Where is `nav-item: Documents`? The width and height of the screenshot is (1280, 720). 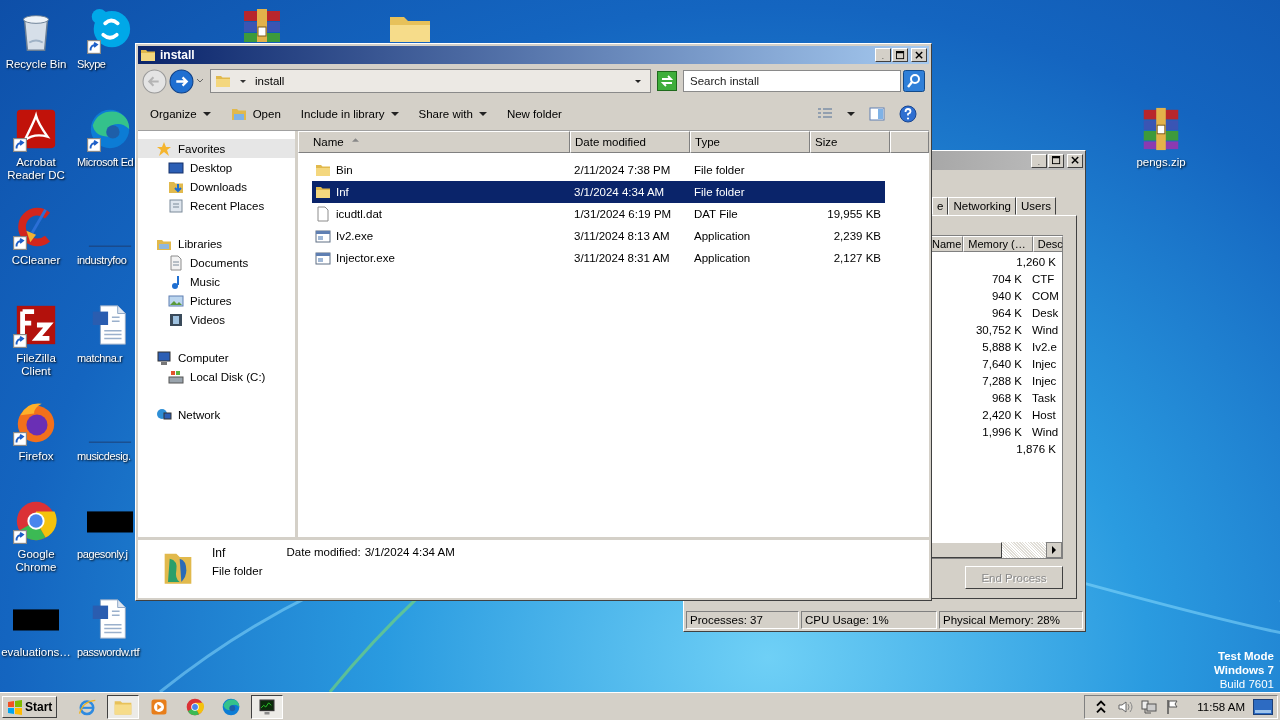
nav-item: Documents is located at coordinates (216, 262).